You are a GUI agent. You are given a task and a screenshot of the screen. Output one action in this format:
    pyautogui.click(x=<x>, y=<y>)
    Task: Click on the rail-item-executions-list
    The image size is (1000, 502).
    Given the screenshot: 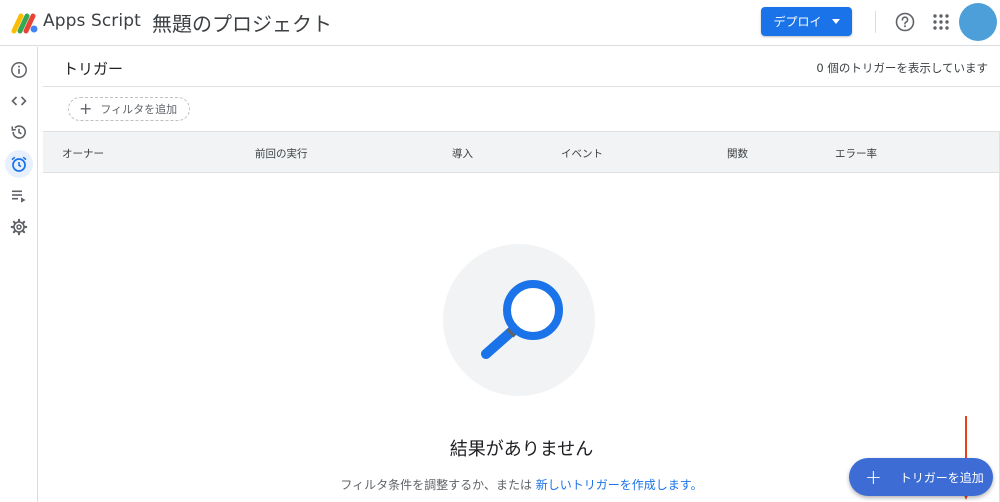 What is the action you would take?
    pyautogui.click(x=19, y=196)
    